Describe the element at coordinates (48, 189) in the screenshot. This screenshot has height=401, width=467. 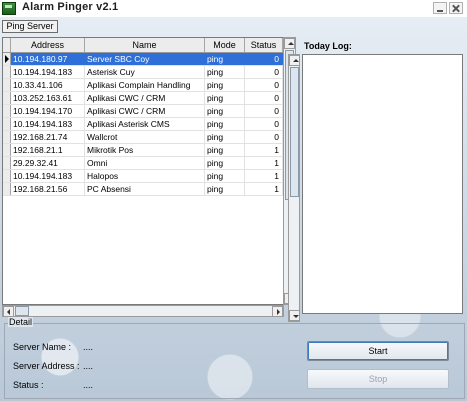
I see `cell-address: 192.168.21.56` at that location.